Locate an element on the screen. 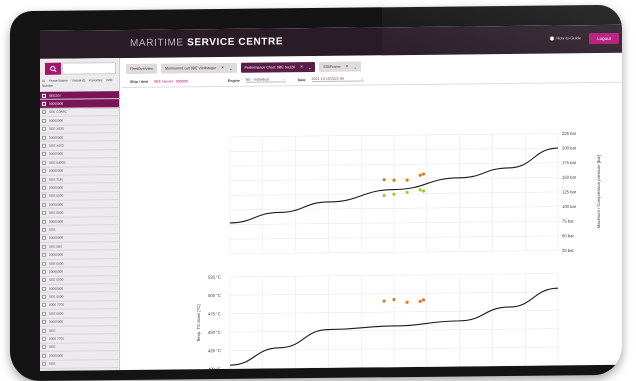  sidebar-column-header: Favorites is located at coordinates (95, 80).